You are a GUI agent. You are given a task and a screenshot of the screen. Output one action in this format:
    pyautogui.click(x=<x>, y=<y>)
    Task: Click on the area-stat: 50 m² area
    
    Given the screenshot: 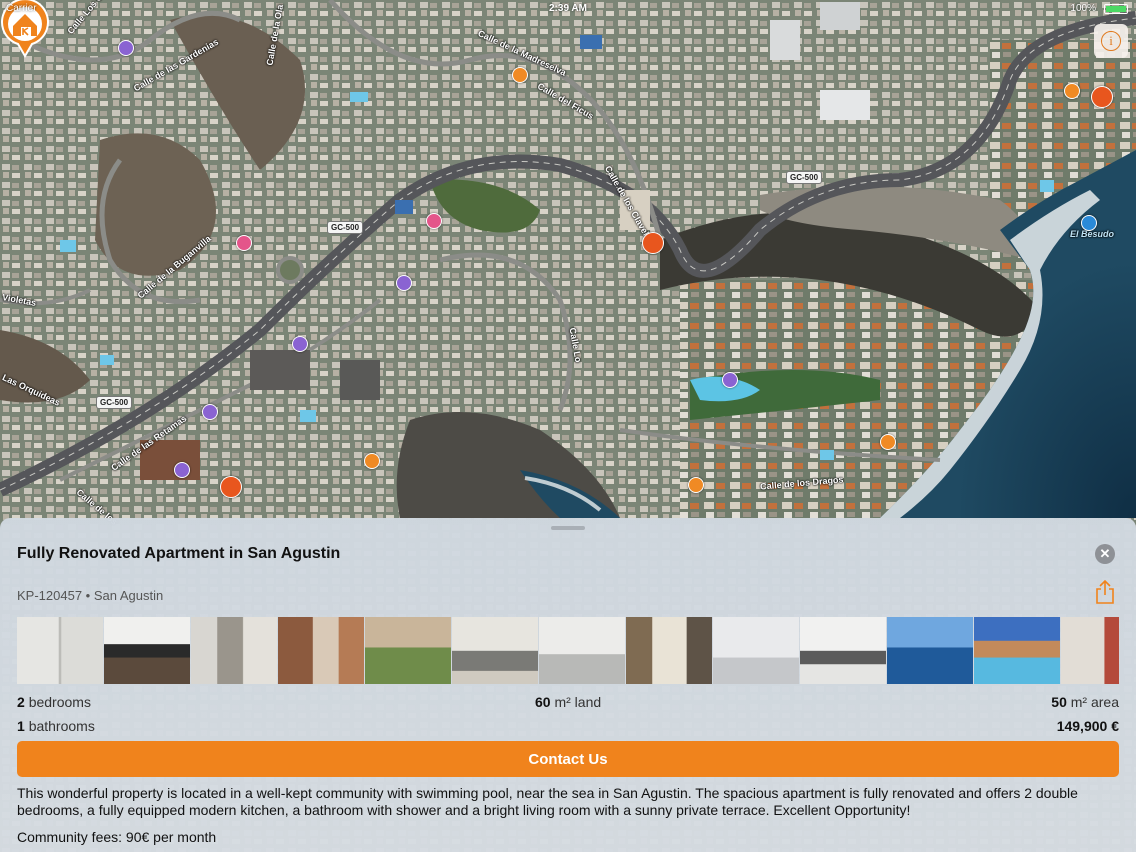 What is the action you would take?
    pyautogui.click(x=1085, y=702)
    